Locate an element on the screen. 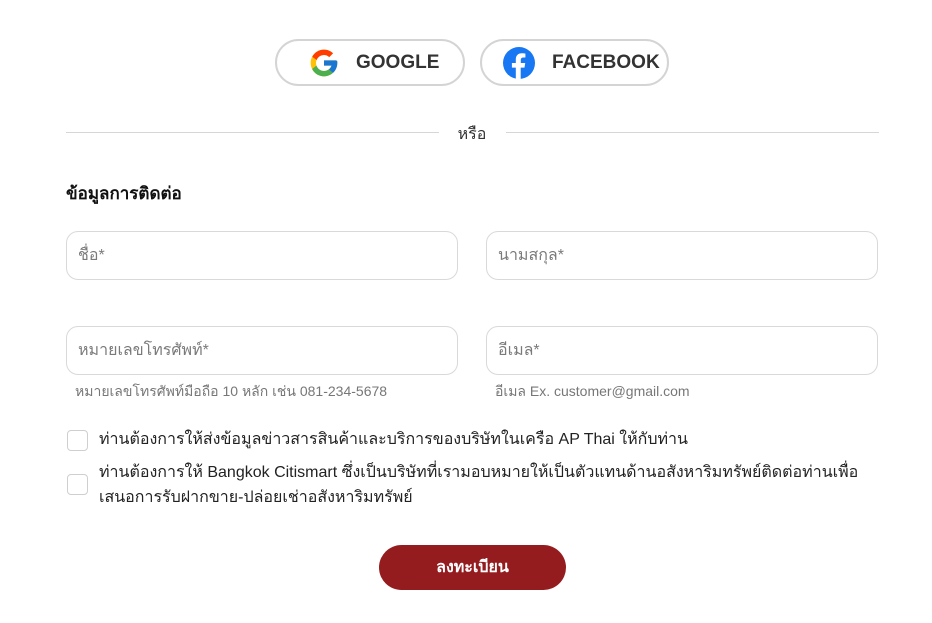 The image size is (932, 623). email-placeholder: อีเมล* is located at coordinates (519, 350).